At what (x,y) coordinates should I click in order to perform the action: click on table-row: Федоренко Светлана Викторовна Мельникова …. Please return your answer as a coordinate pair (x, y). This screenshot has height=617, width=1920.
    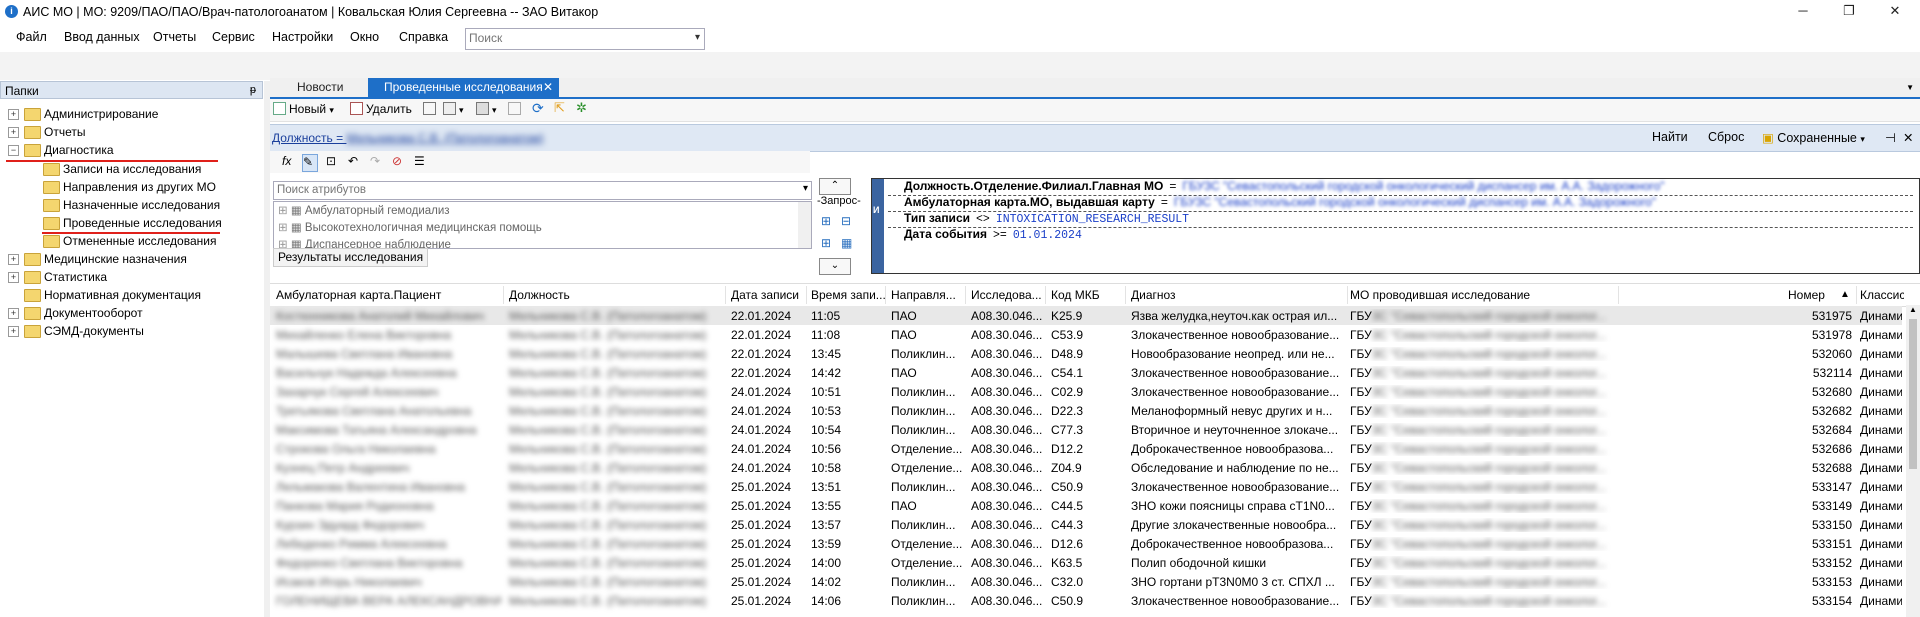
    Looking at the image, I should click on (1086, 562).